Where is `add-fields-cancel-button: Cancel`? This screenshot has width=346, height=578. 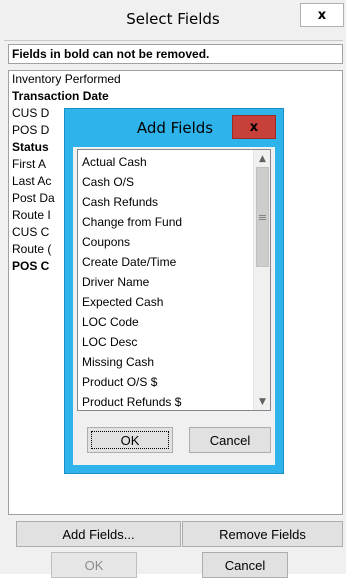
add-fields-cancel-button: Cancel is located at coordinates (230, 440).